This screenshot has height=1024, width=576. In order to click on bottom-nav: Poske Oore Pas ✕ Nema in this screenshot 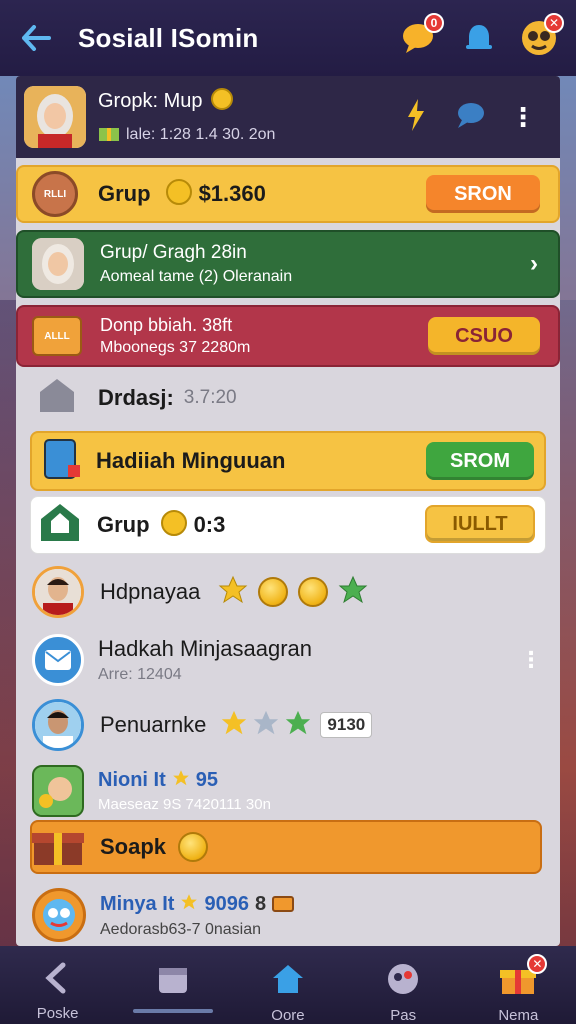, I will do `click(288, 985)`.